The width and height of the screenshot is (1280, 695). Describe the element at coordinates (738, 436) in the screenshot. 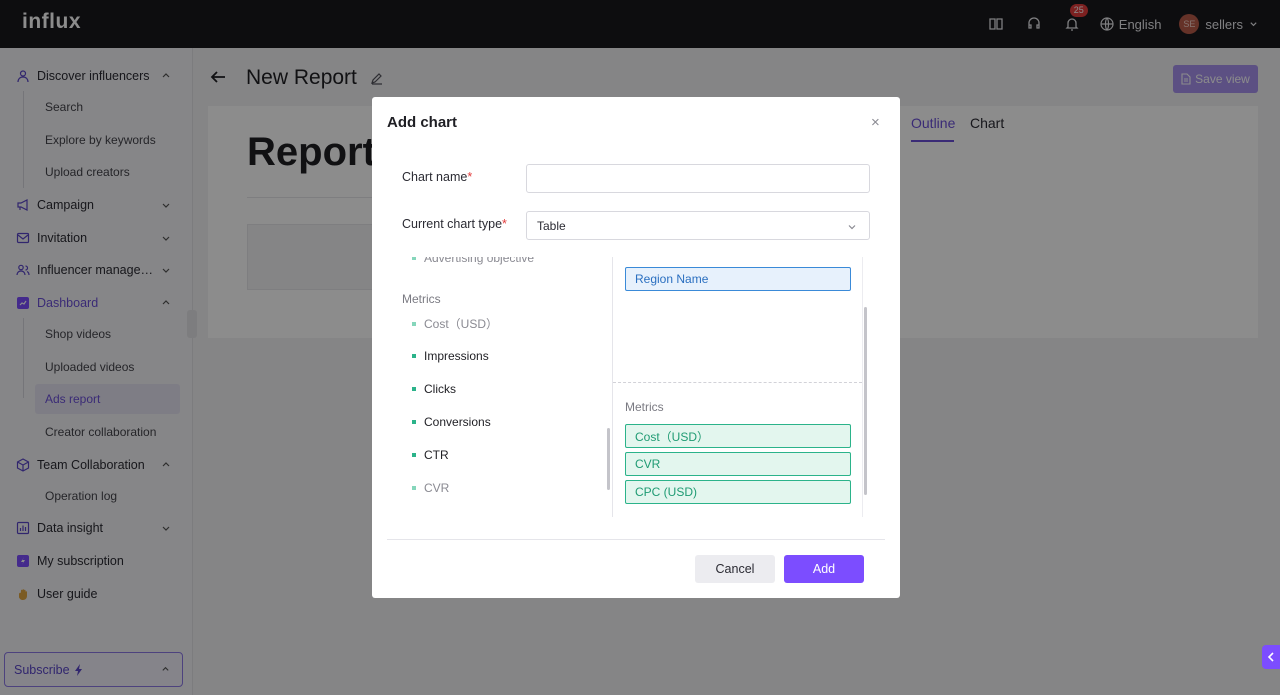

I see `metric-chip-cost-usd: Cost（USD）` at that location.